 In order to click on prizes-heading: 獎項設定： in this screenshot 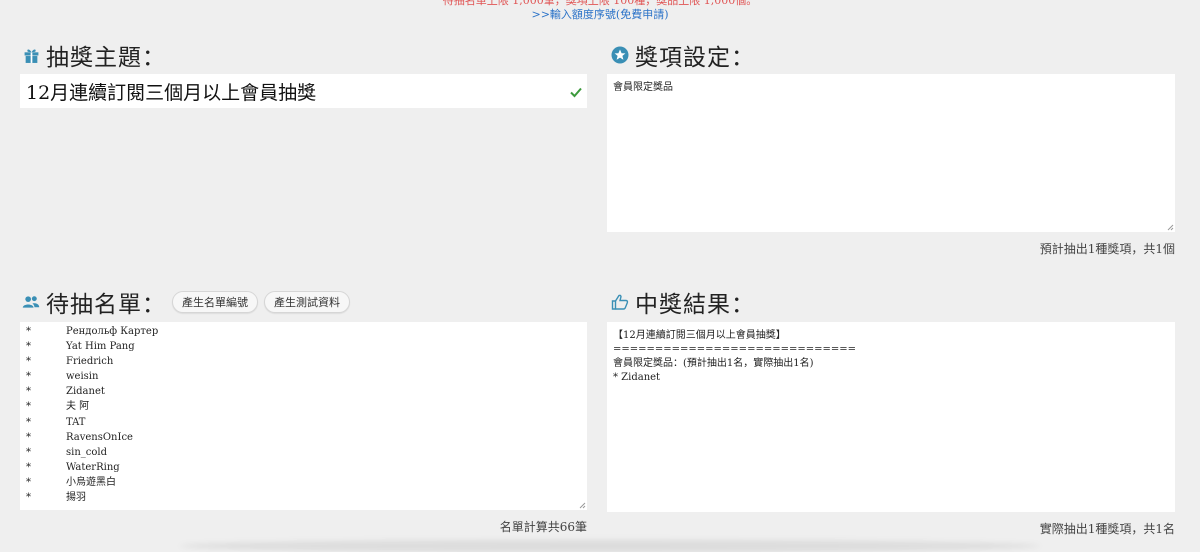, I will do `click(695, 58)`.